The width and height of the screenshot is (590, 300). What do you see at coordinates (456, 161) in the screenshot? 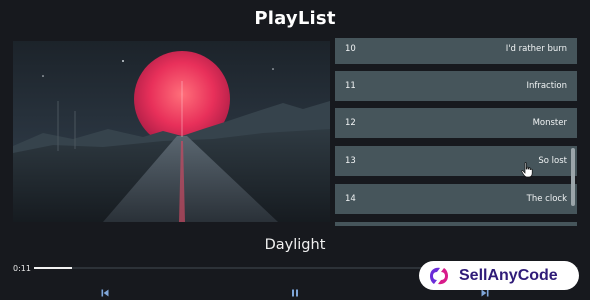
I see `playlist-item: 13 So lost` at bounding box center [456, 161].